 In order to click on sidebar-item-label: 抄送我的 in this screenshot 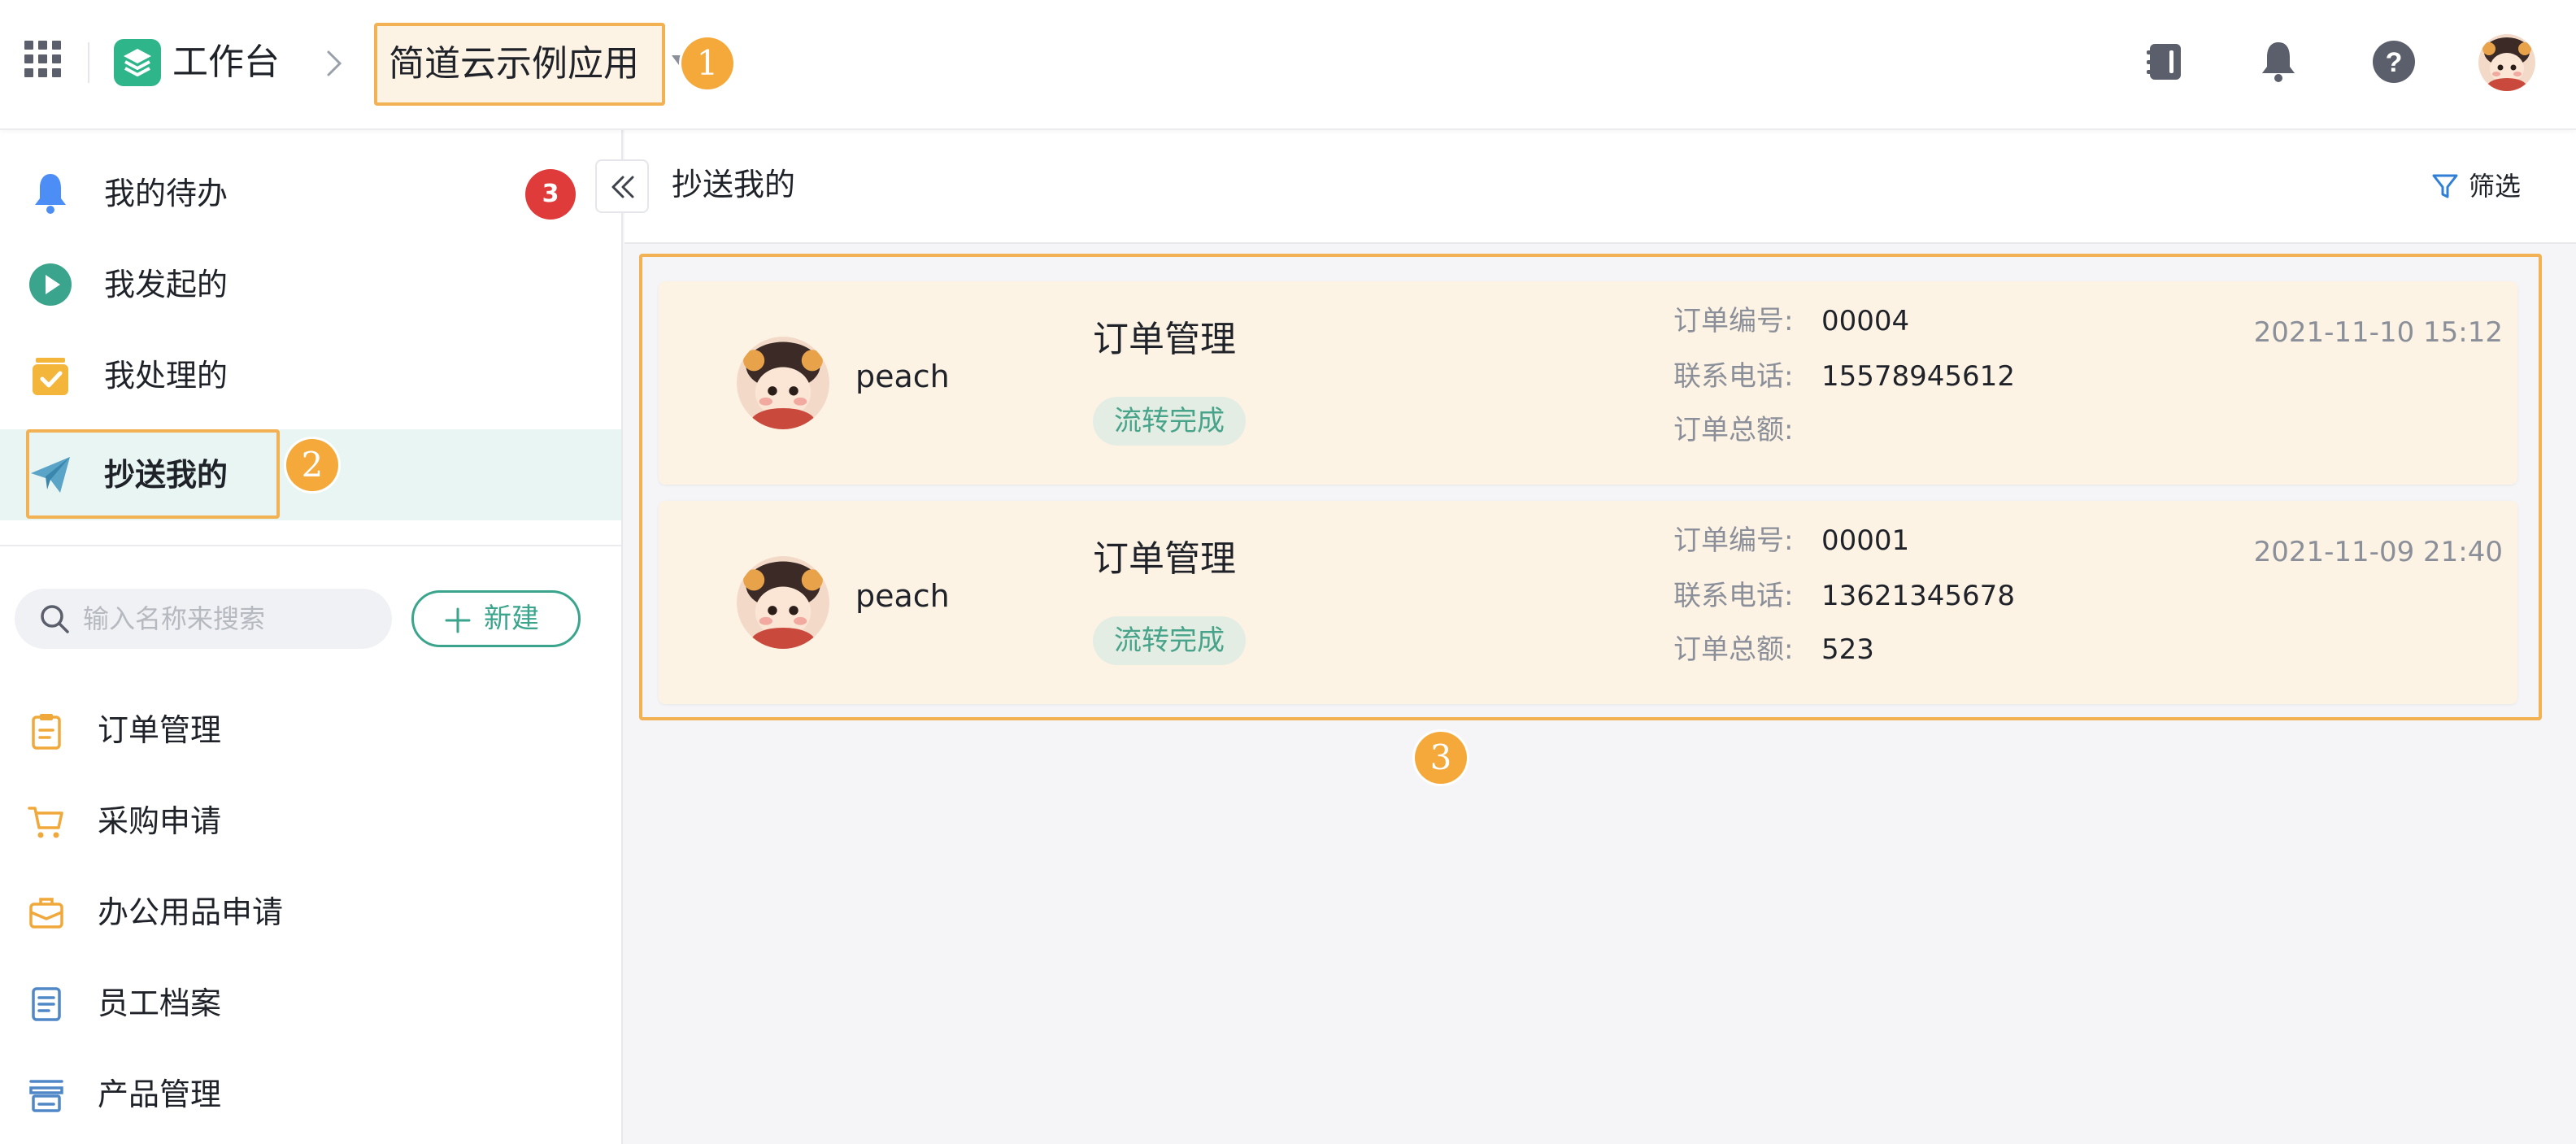, I will do `click(166, 475)`.